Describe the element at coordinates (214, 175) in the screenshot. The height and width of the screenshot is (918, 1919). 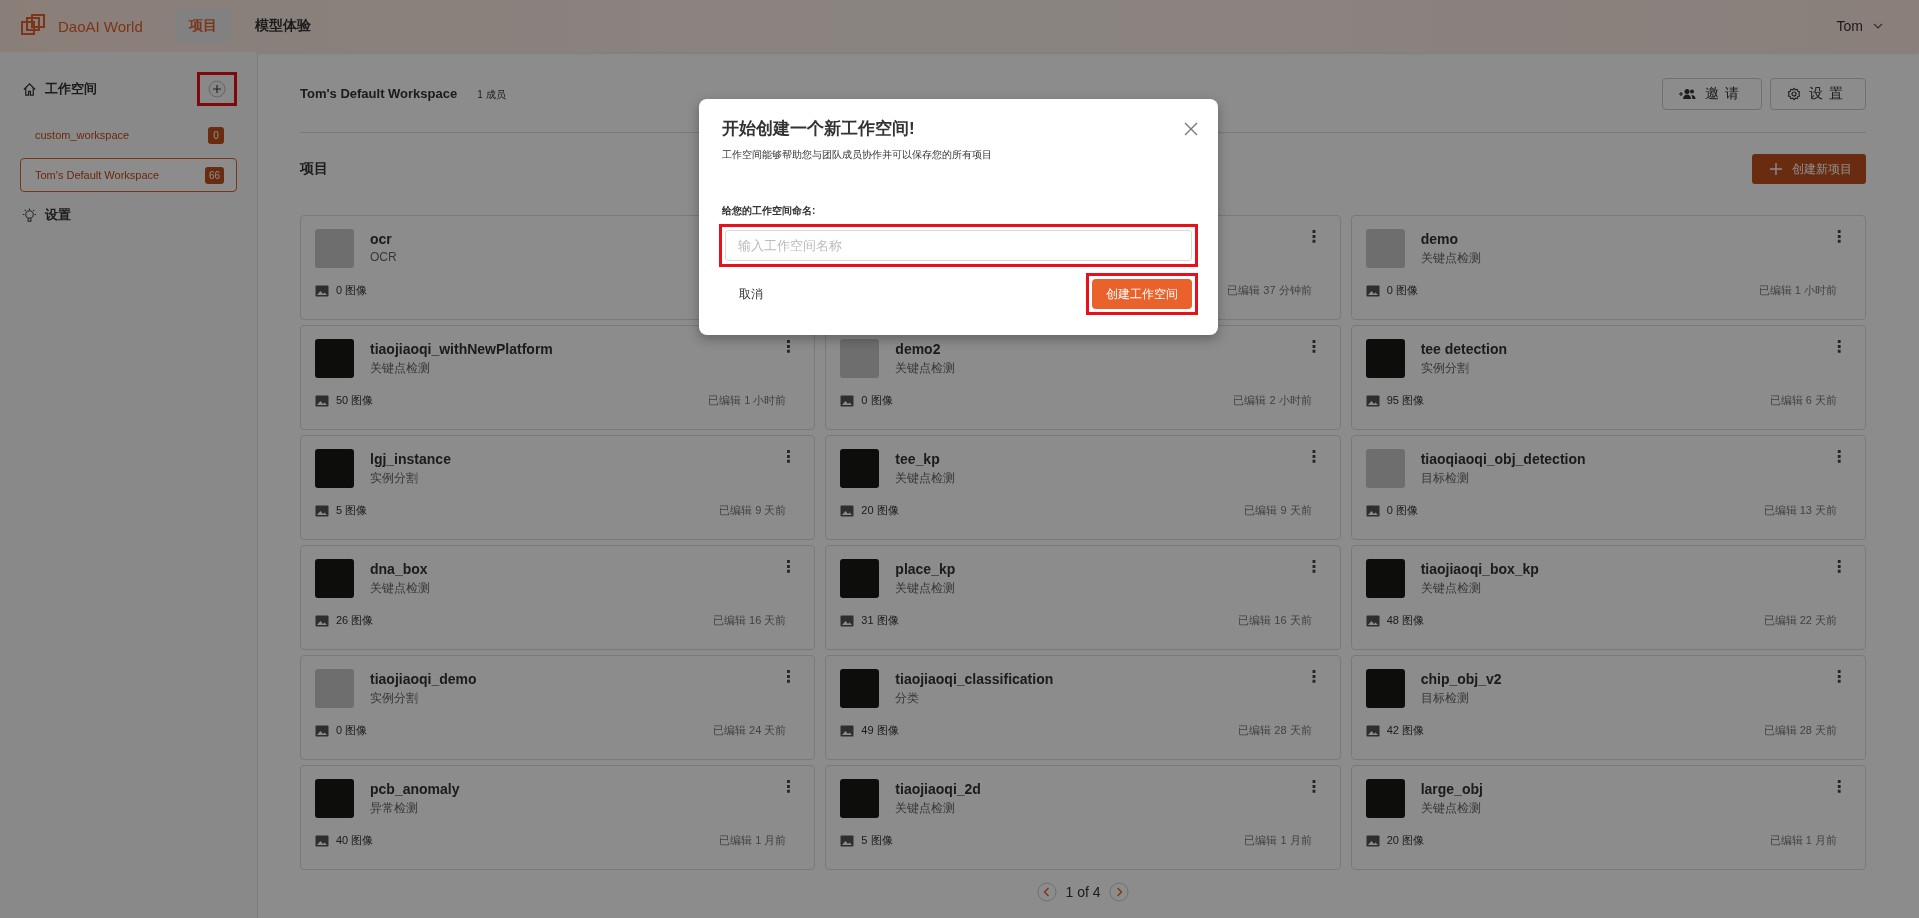
I see `count-badge: 66` at that location.